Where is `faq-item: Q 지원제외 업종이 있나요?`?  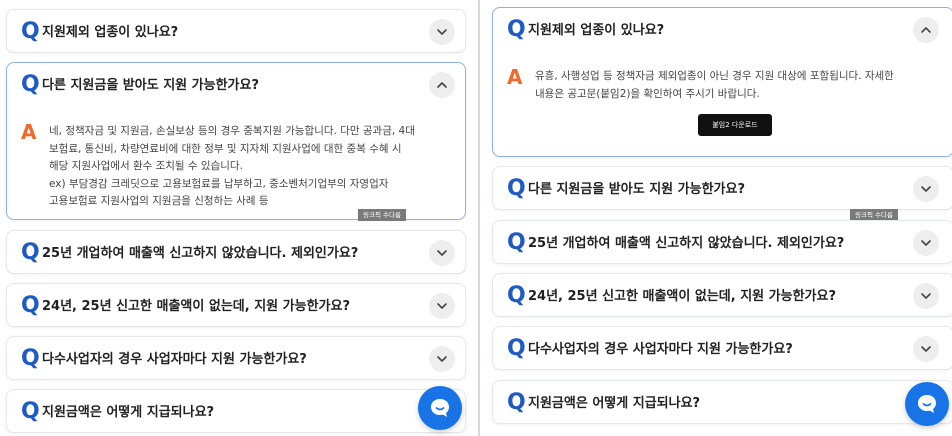
faq-item: Q 지원제외 업종이 있나요? is located at coordinates (236, 31).